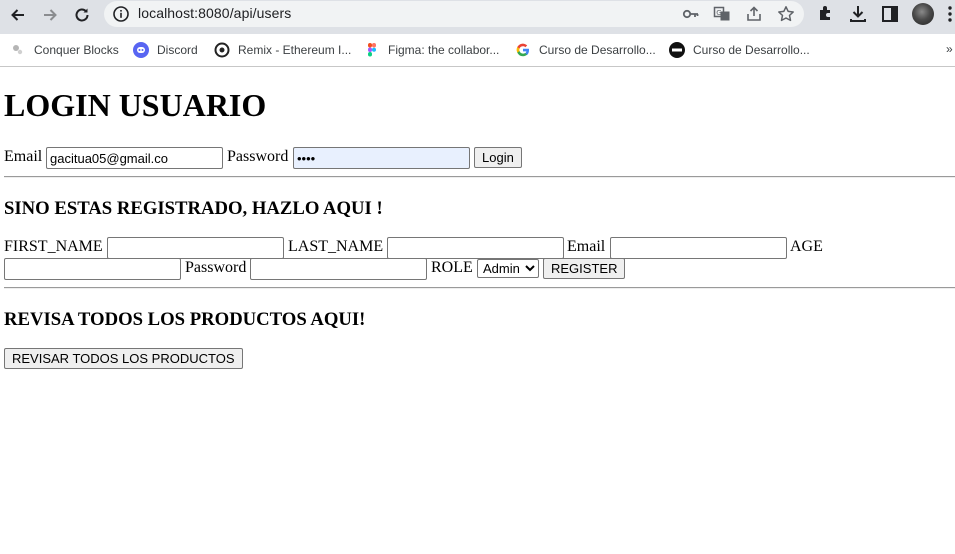 The image size is (955, 554). I want to click on bookmark-label: Conquer Blocks, so click(76, 50).